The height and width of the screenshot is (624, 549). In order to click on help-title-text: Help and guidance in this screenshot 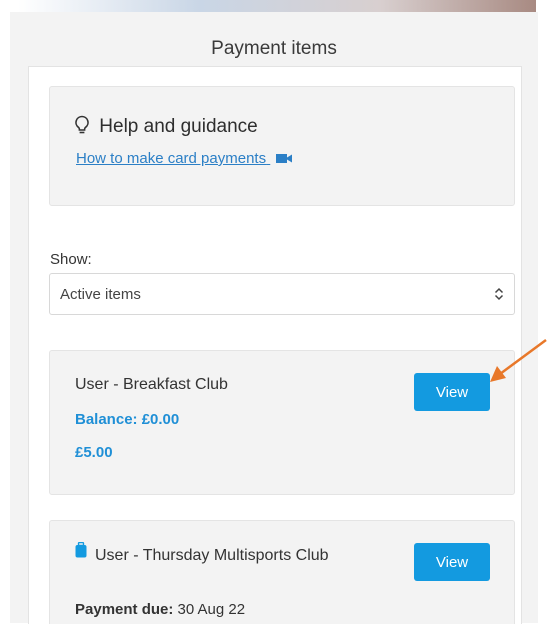, I will do `click(178, 126)`.